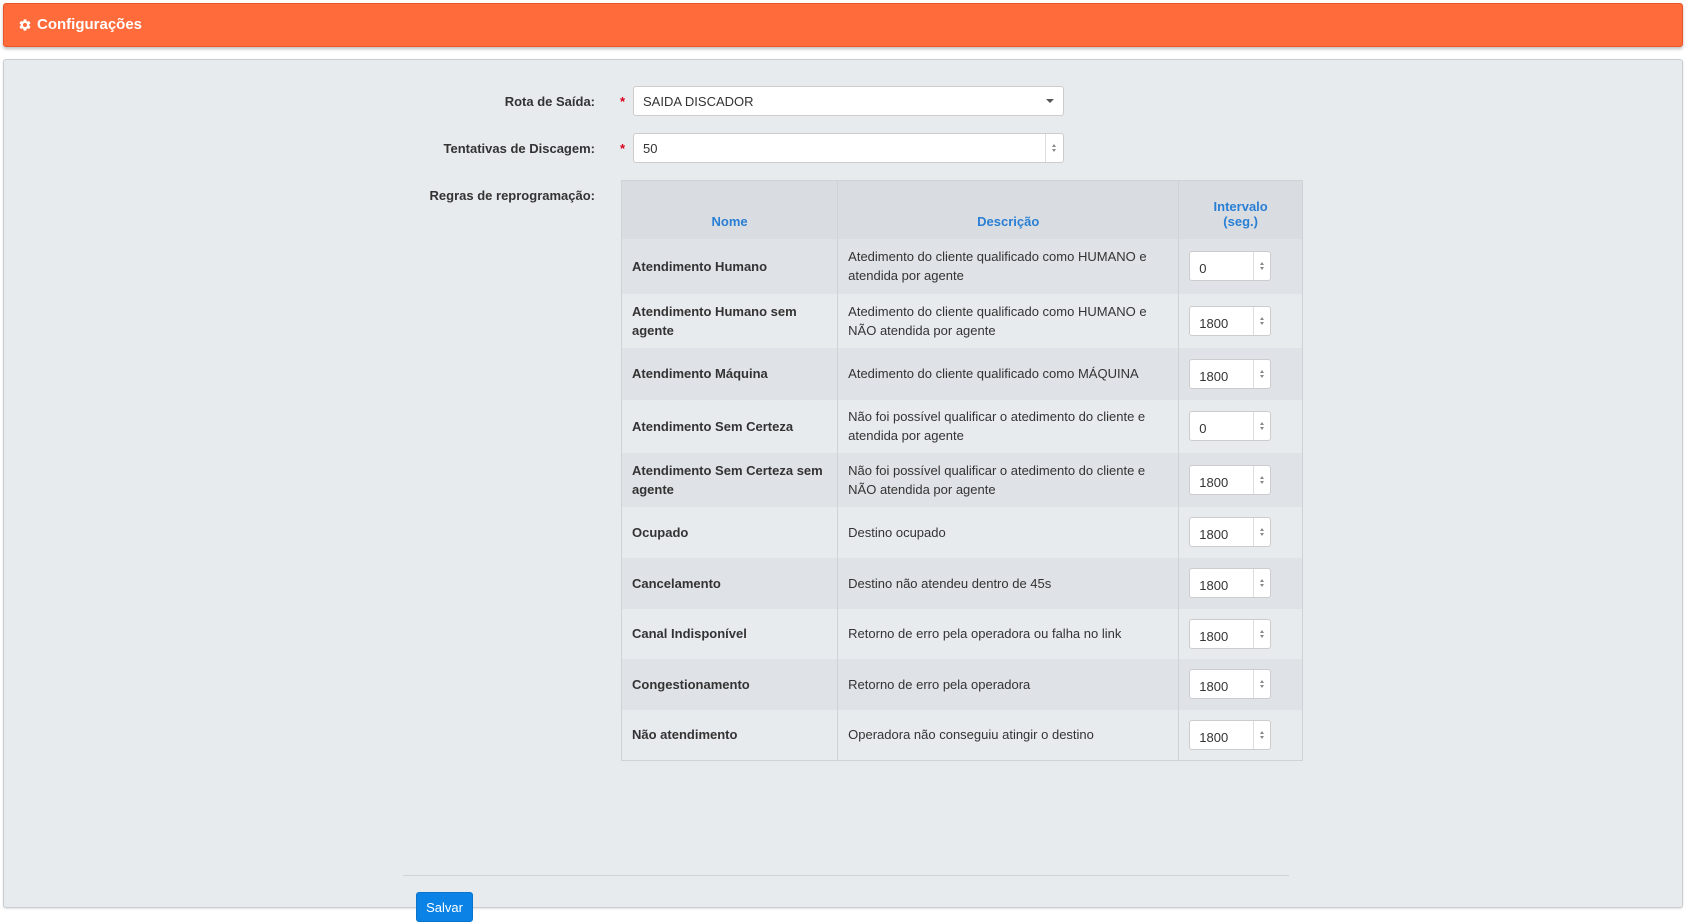 The image size is (1691, 922). I want to click on rule-name: Atendimento Sem Certeza, so click(729, 426).